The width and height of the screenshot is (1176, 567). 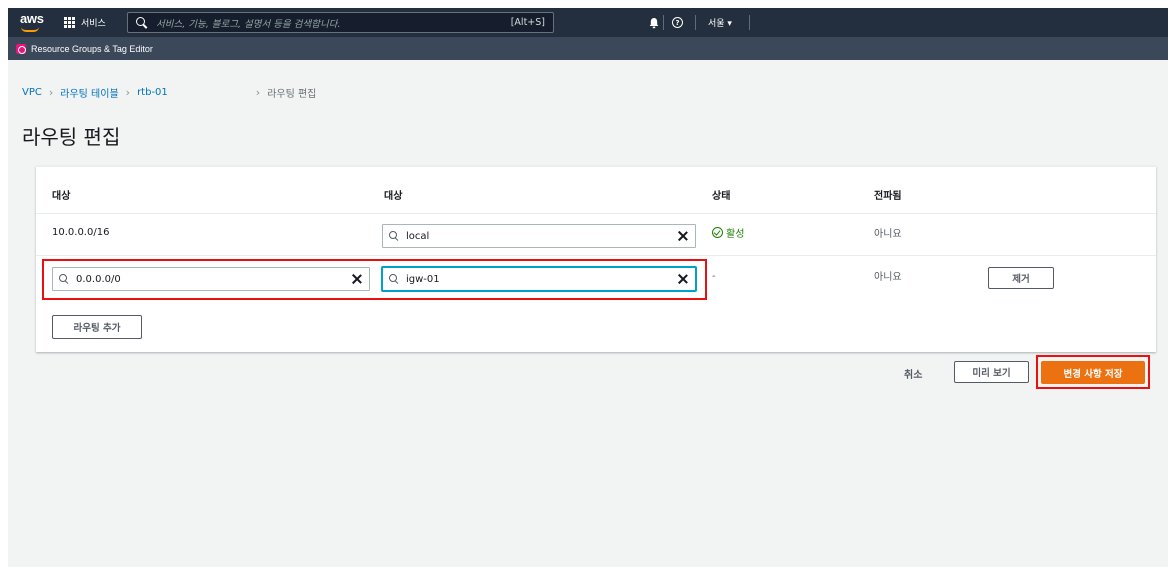 What do you see at coordinates (69, 22) in the screenshot?
I see `grid-icon` at bounding box center [69, 22].